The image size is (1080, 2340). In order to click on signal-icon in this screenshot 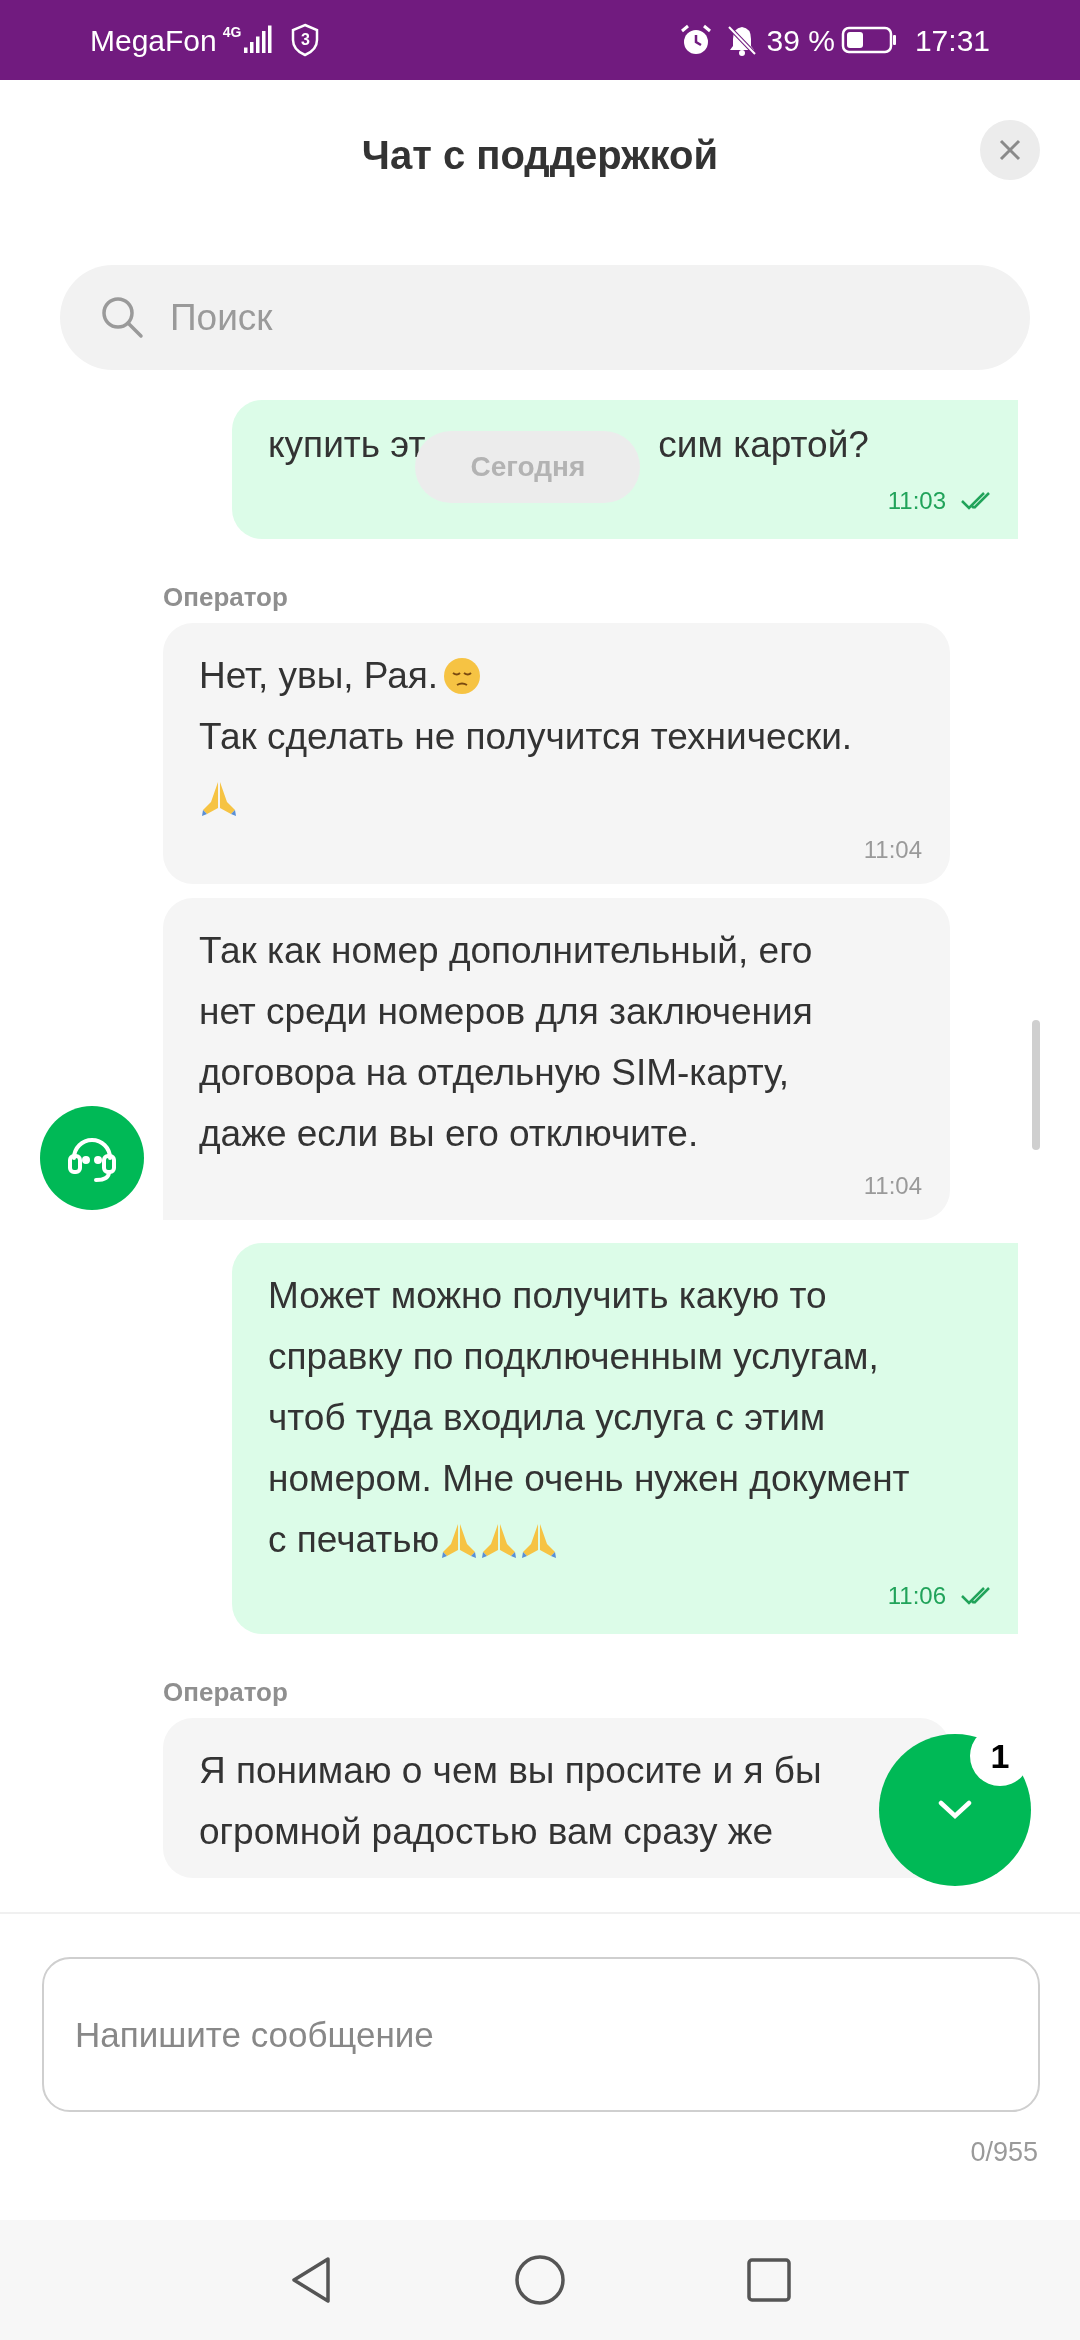, I will do `click(259, 40)`.